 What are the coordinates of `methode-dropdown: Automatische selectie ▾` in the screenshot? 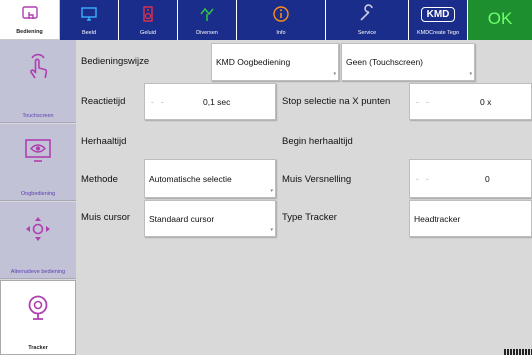 It's located at (210, 178).